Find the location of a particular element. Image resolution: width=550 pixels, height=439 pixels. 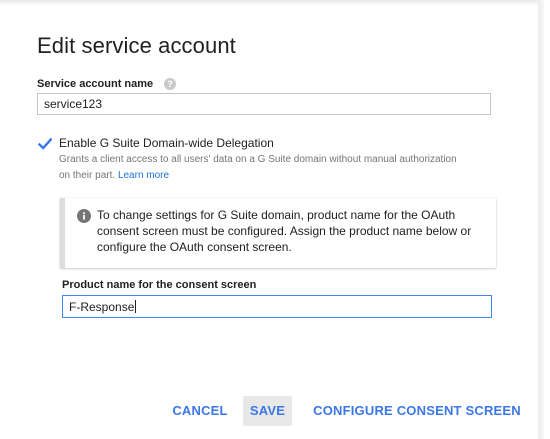

dialog-actions: CANCEL SAVE CONFIGURE CONSENT SCREEN is located at coordinates (272, 411).